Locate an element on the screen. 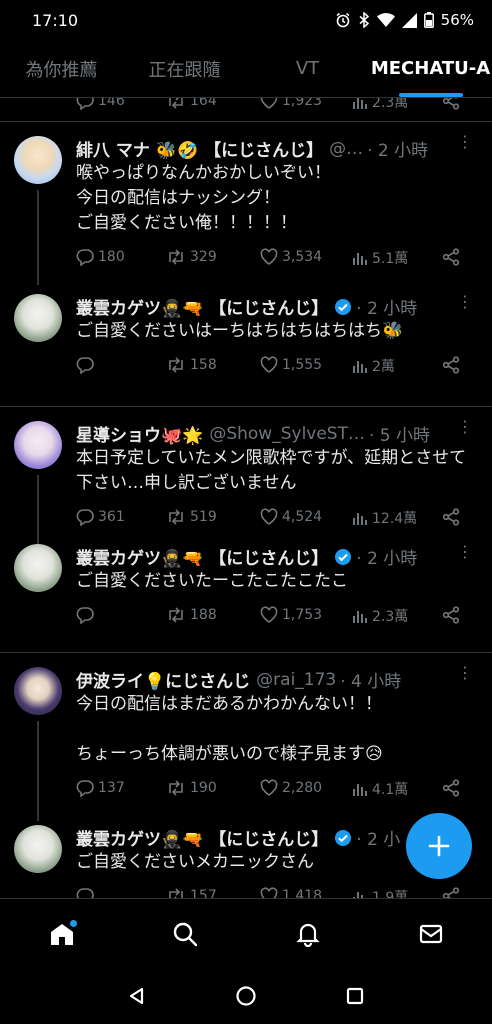 This screenshot has width=492, height=1024. tweet-time: · 2 小時 is located at coordinates (387, 309).